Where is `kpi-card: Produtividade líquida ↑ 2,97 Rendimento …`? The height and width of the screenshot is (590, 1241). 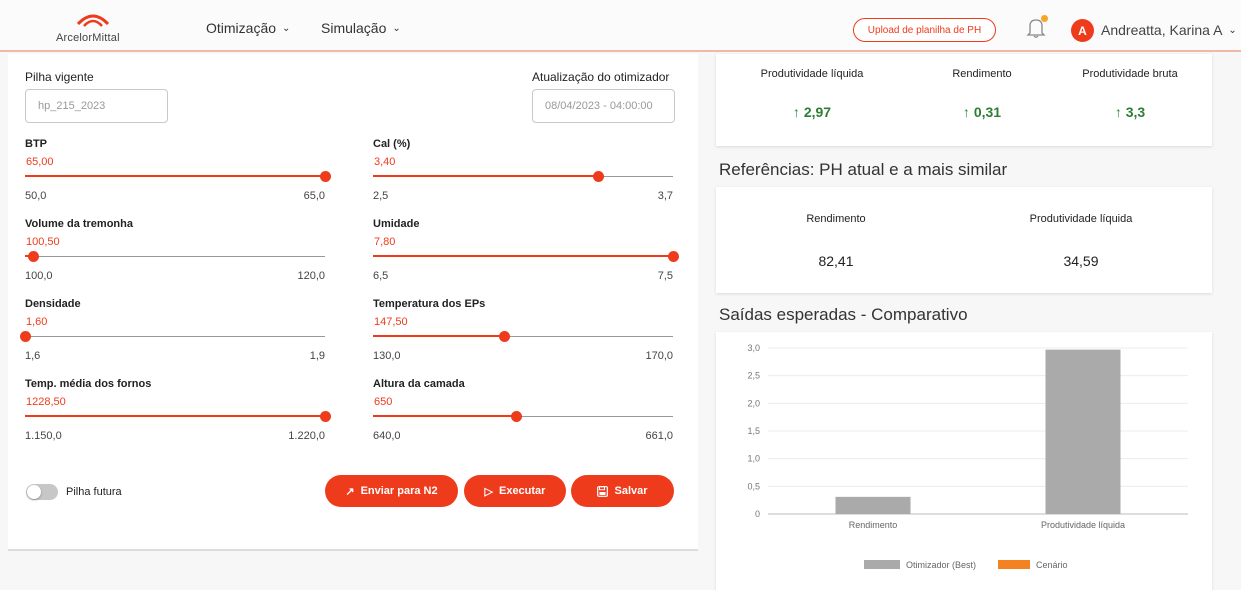 kpi-card: Produtividade líquida ↑ 2,97 Rendimento … is located at coordinates (964, 100).